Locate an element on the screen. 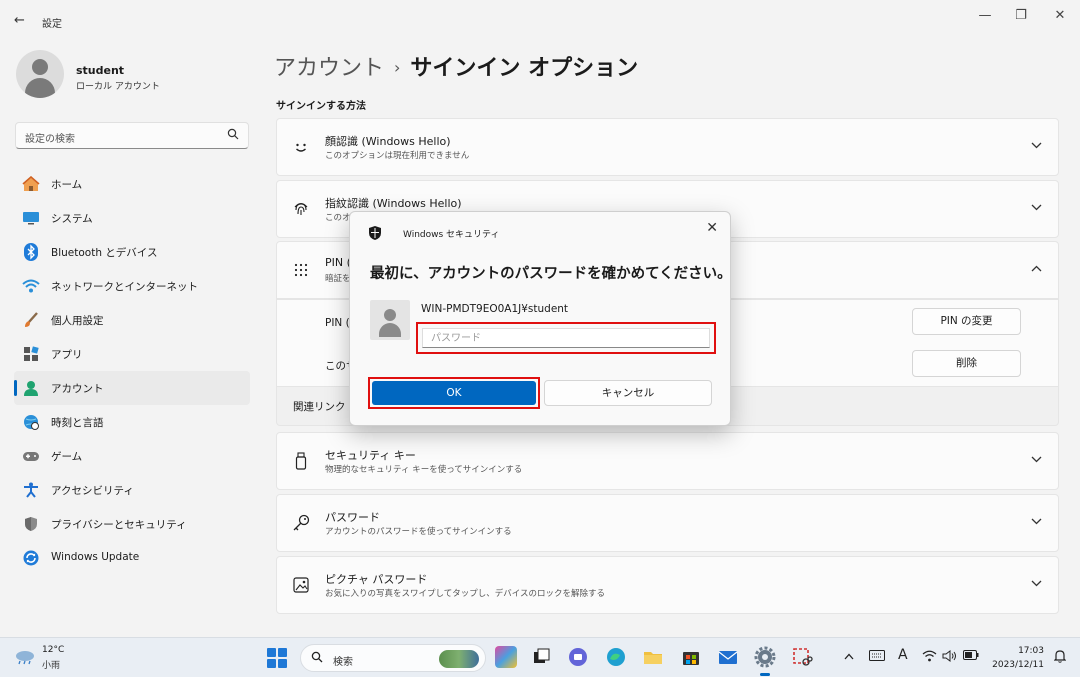 This screenshot has width=1080, height=677. edge-icon is located at coordinates (616, 657).